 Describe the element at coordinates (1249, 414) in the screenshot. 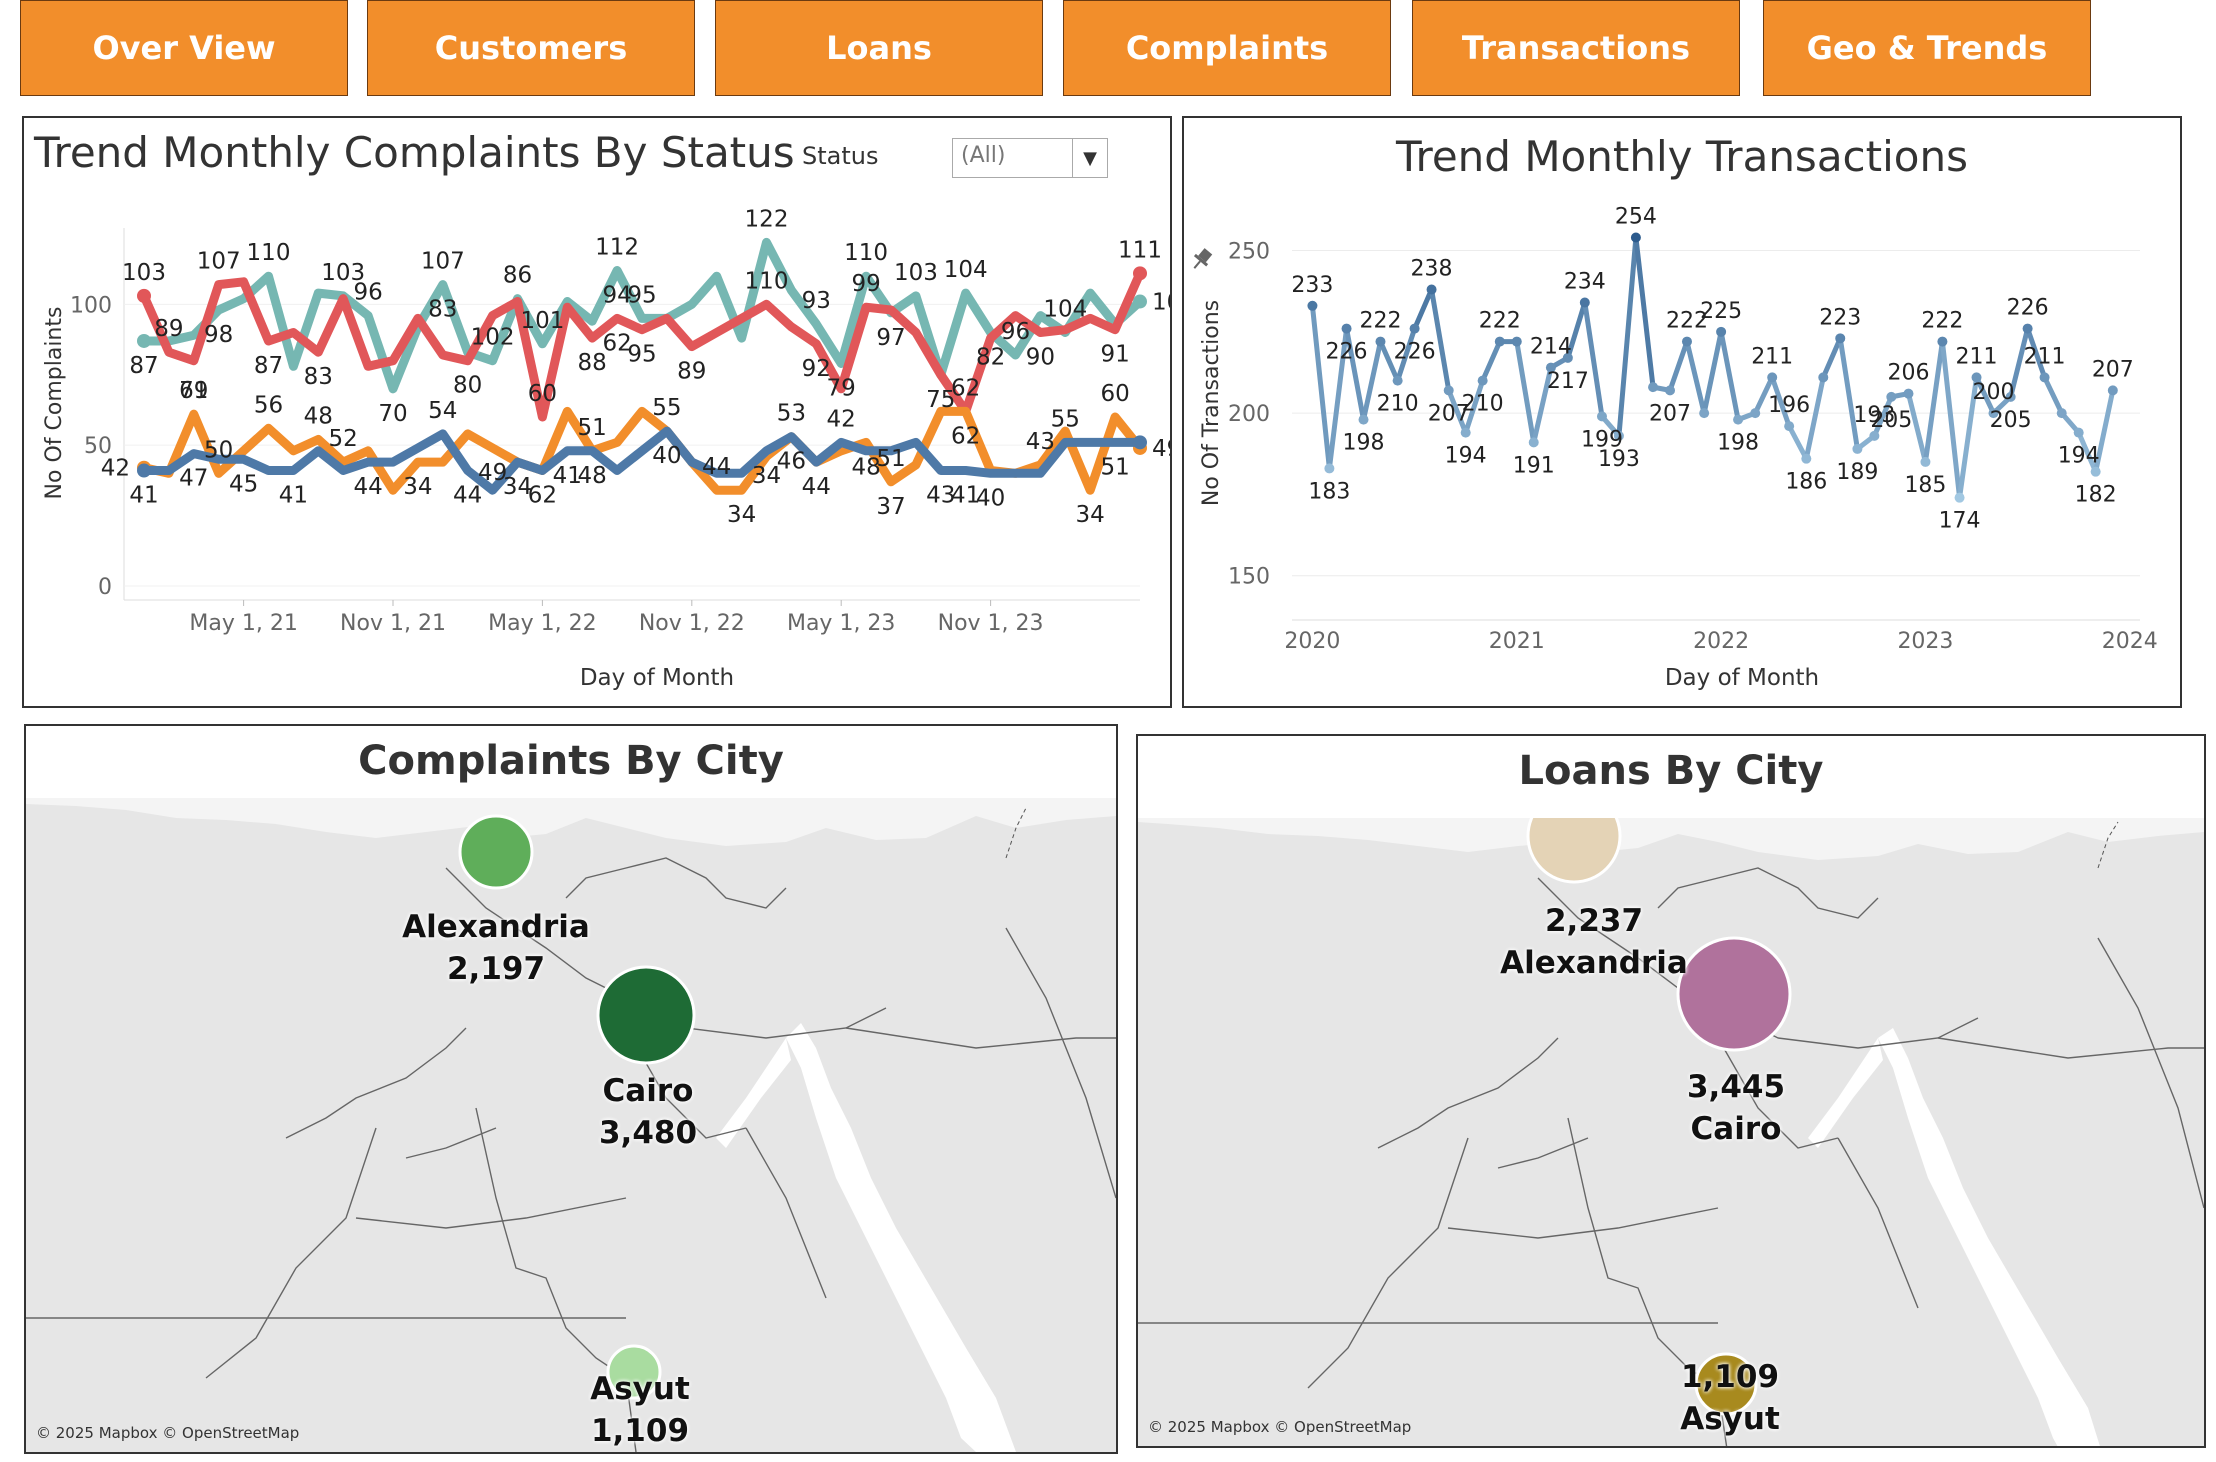

I see `y-tick-label: 200` at that location.